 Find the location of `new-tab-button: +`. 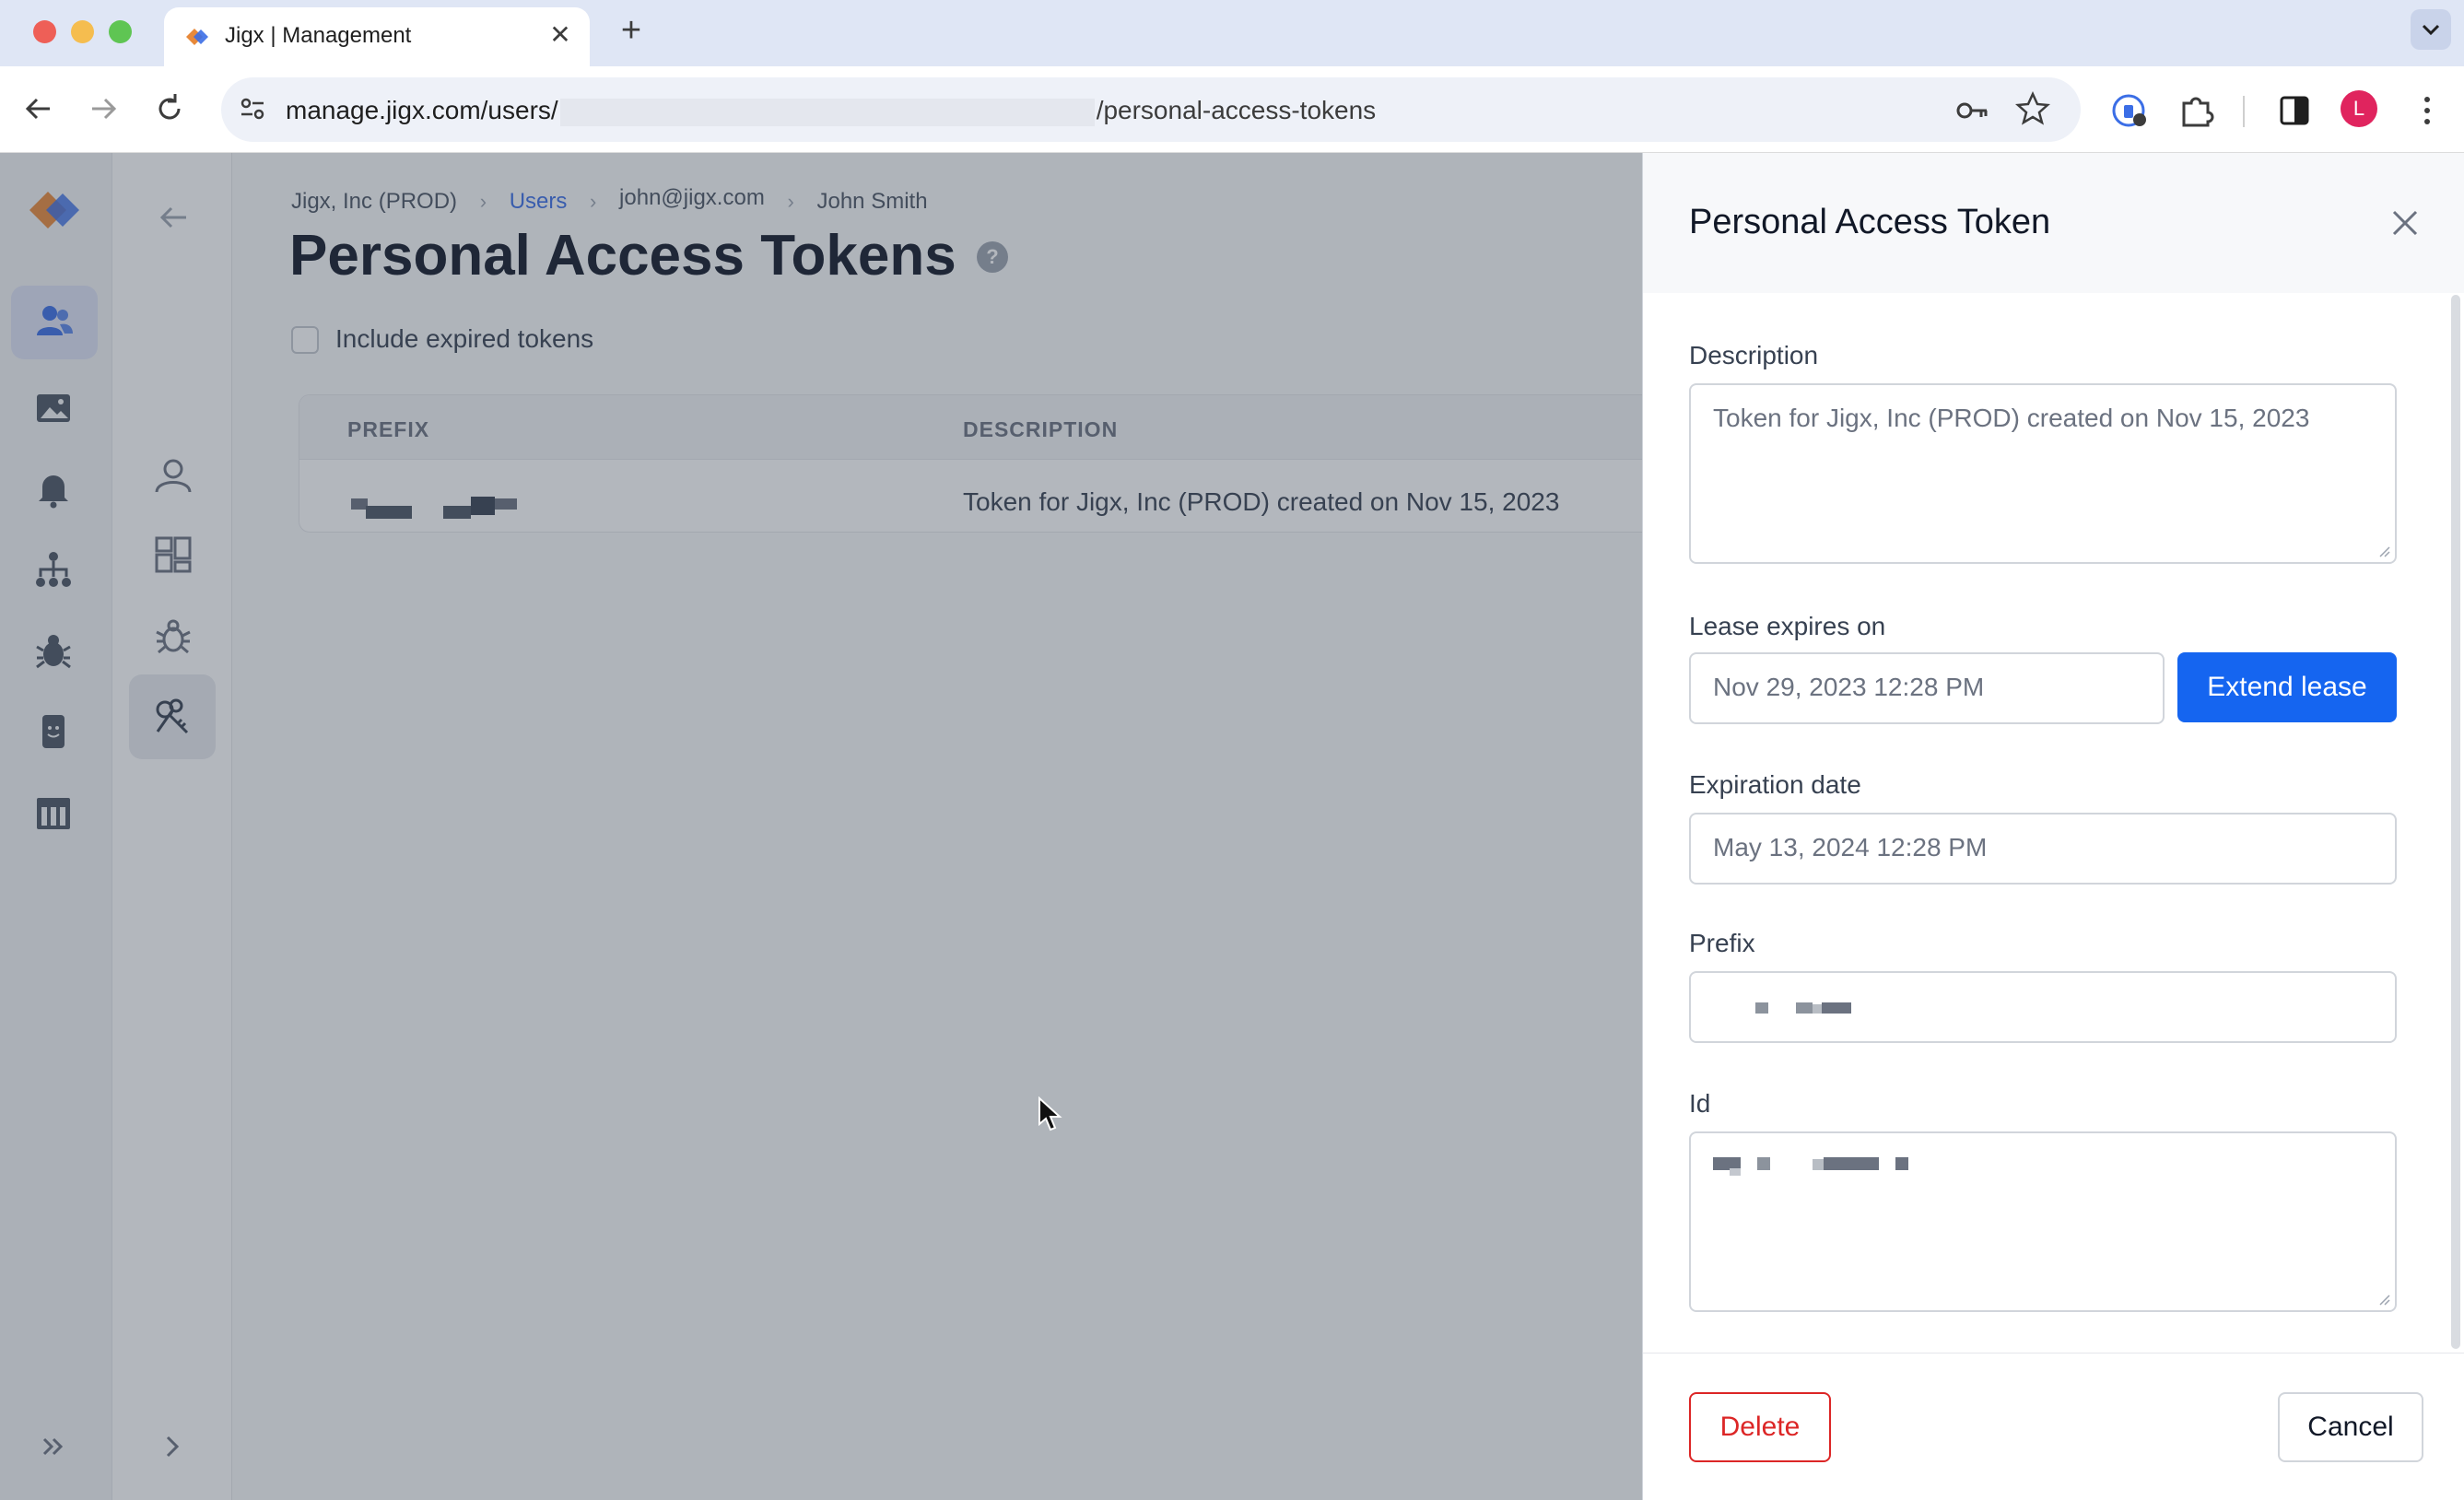

new-tab-button: + is located at coordinates (631, 30).